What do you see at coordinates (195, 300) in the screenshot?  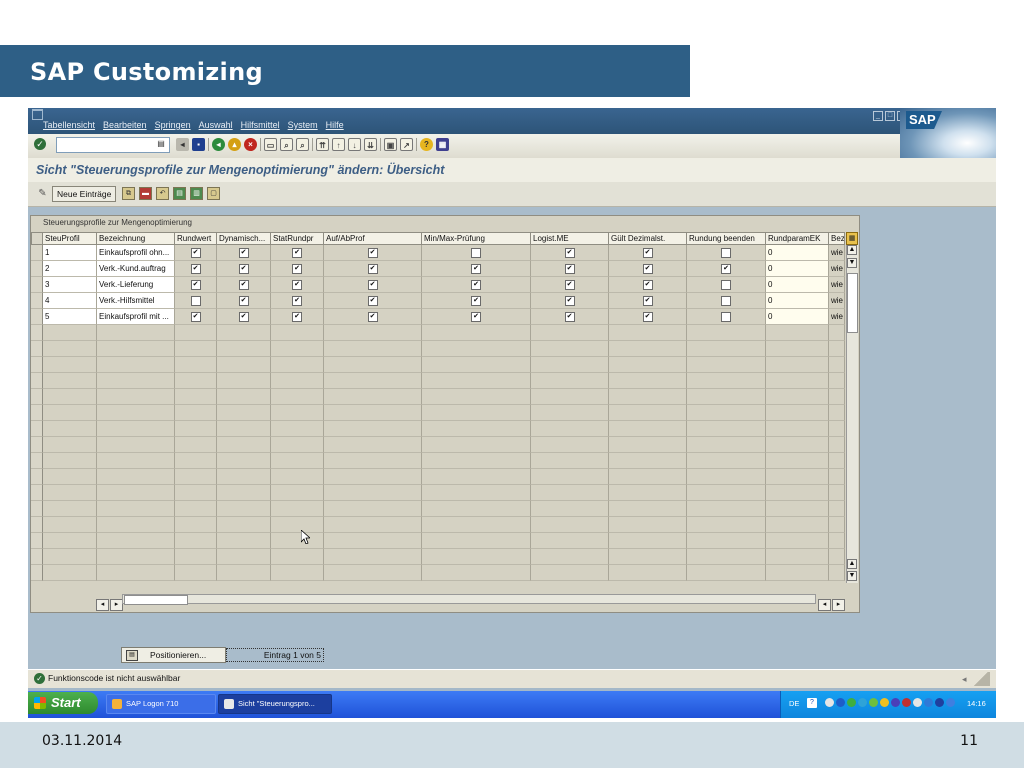 I see `rundwert-checkbox` at bounding box center [195, 300].